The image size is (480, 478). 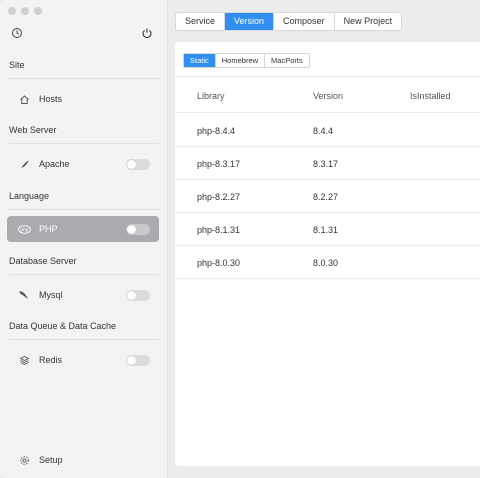 I want to click on source-tabs: Static Homebrew MacPorts, so click(x=246, y=60).